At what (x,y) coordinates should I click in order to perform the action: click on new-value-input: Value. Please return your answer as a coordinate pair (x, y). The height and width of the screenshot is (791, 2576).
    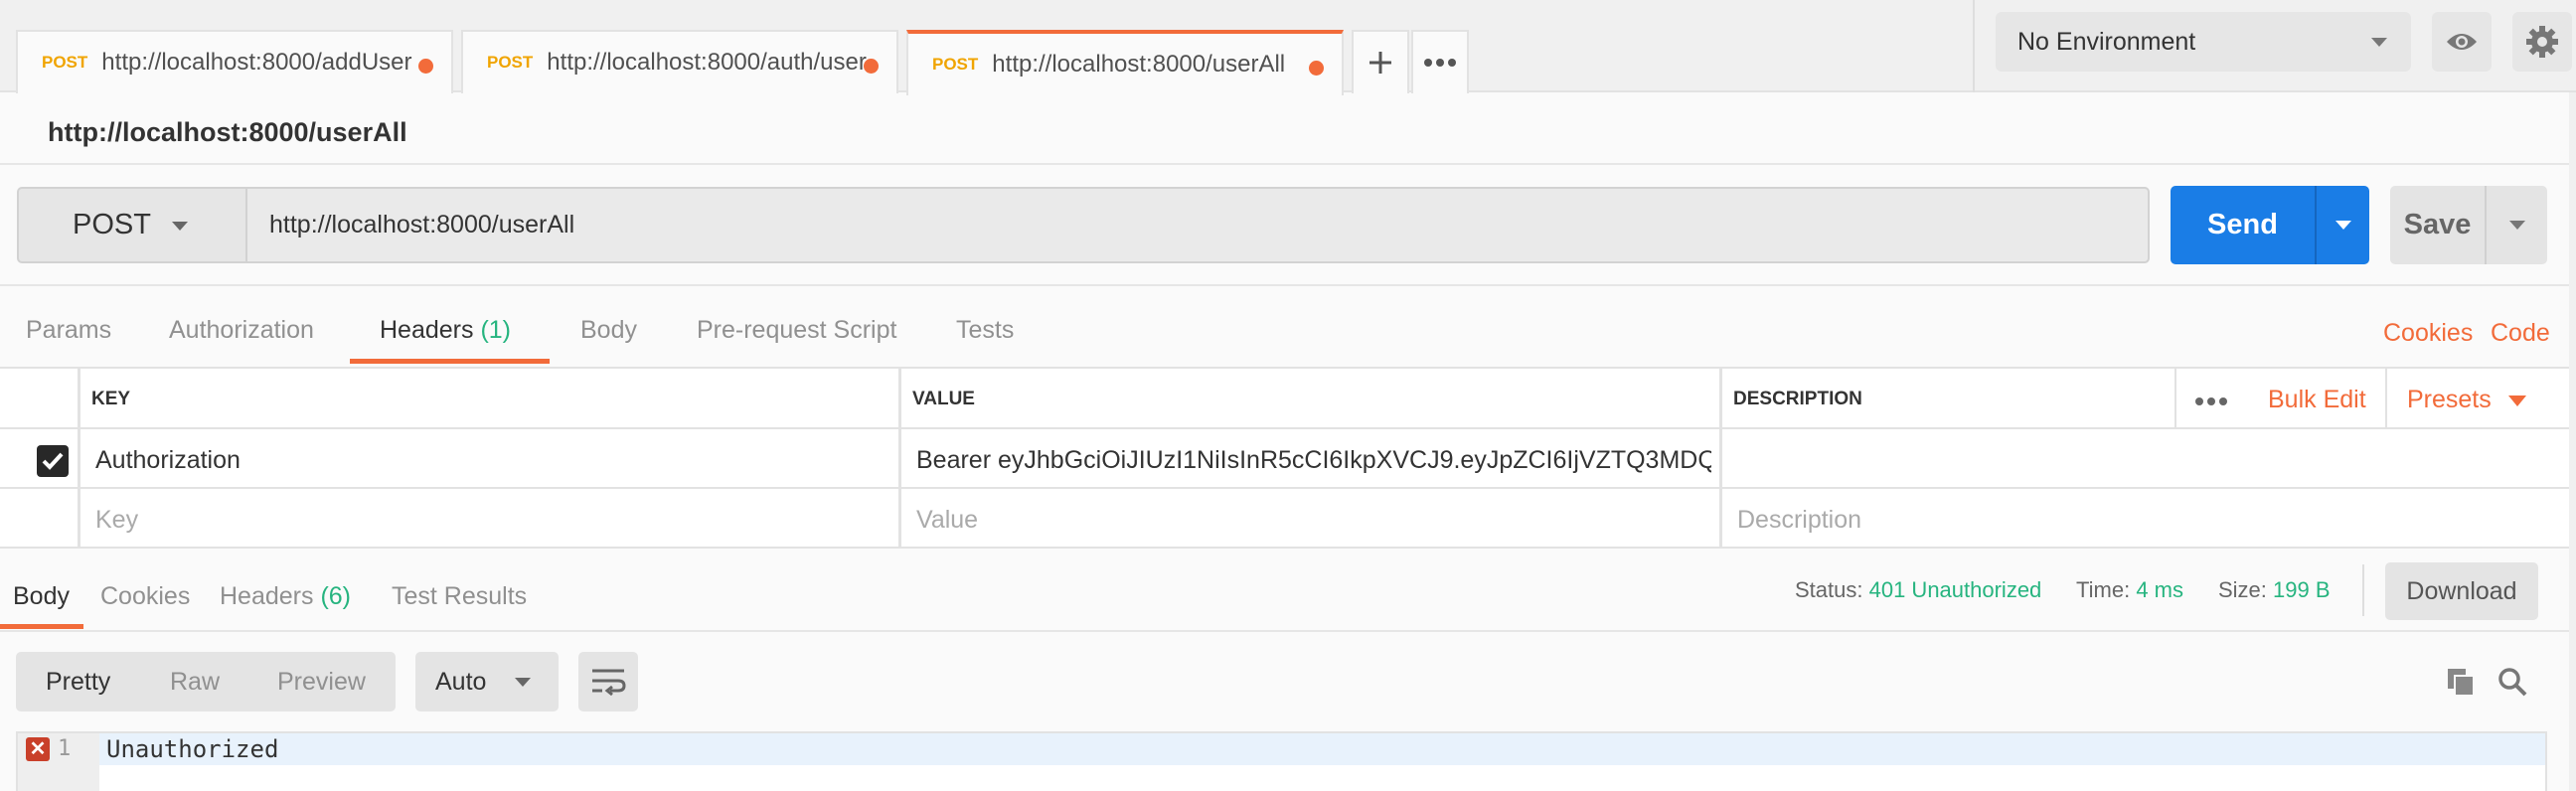
    Looking at the image, I should click on (947, 520).